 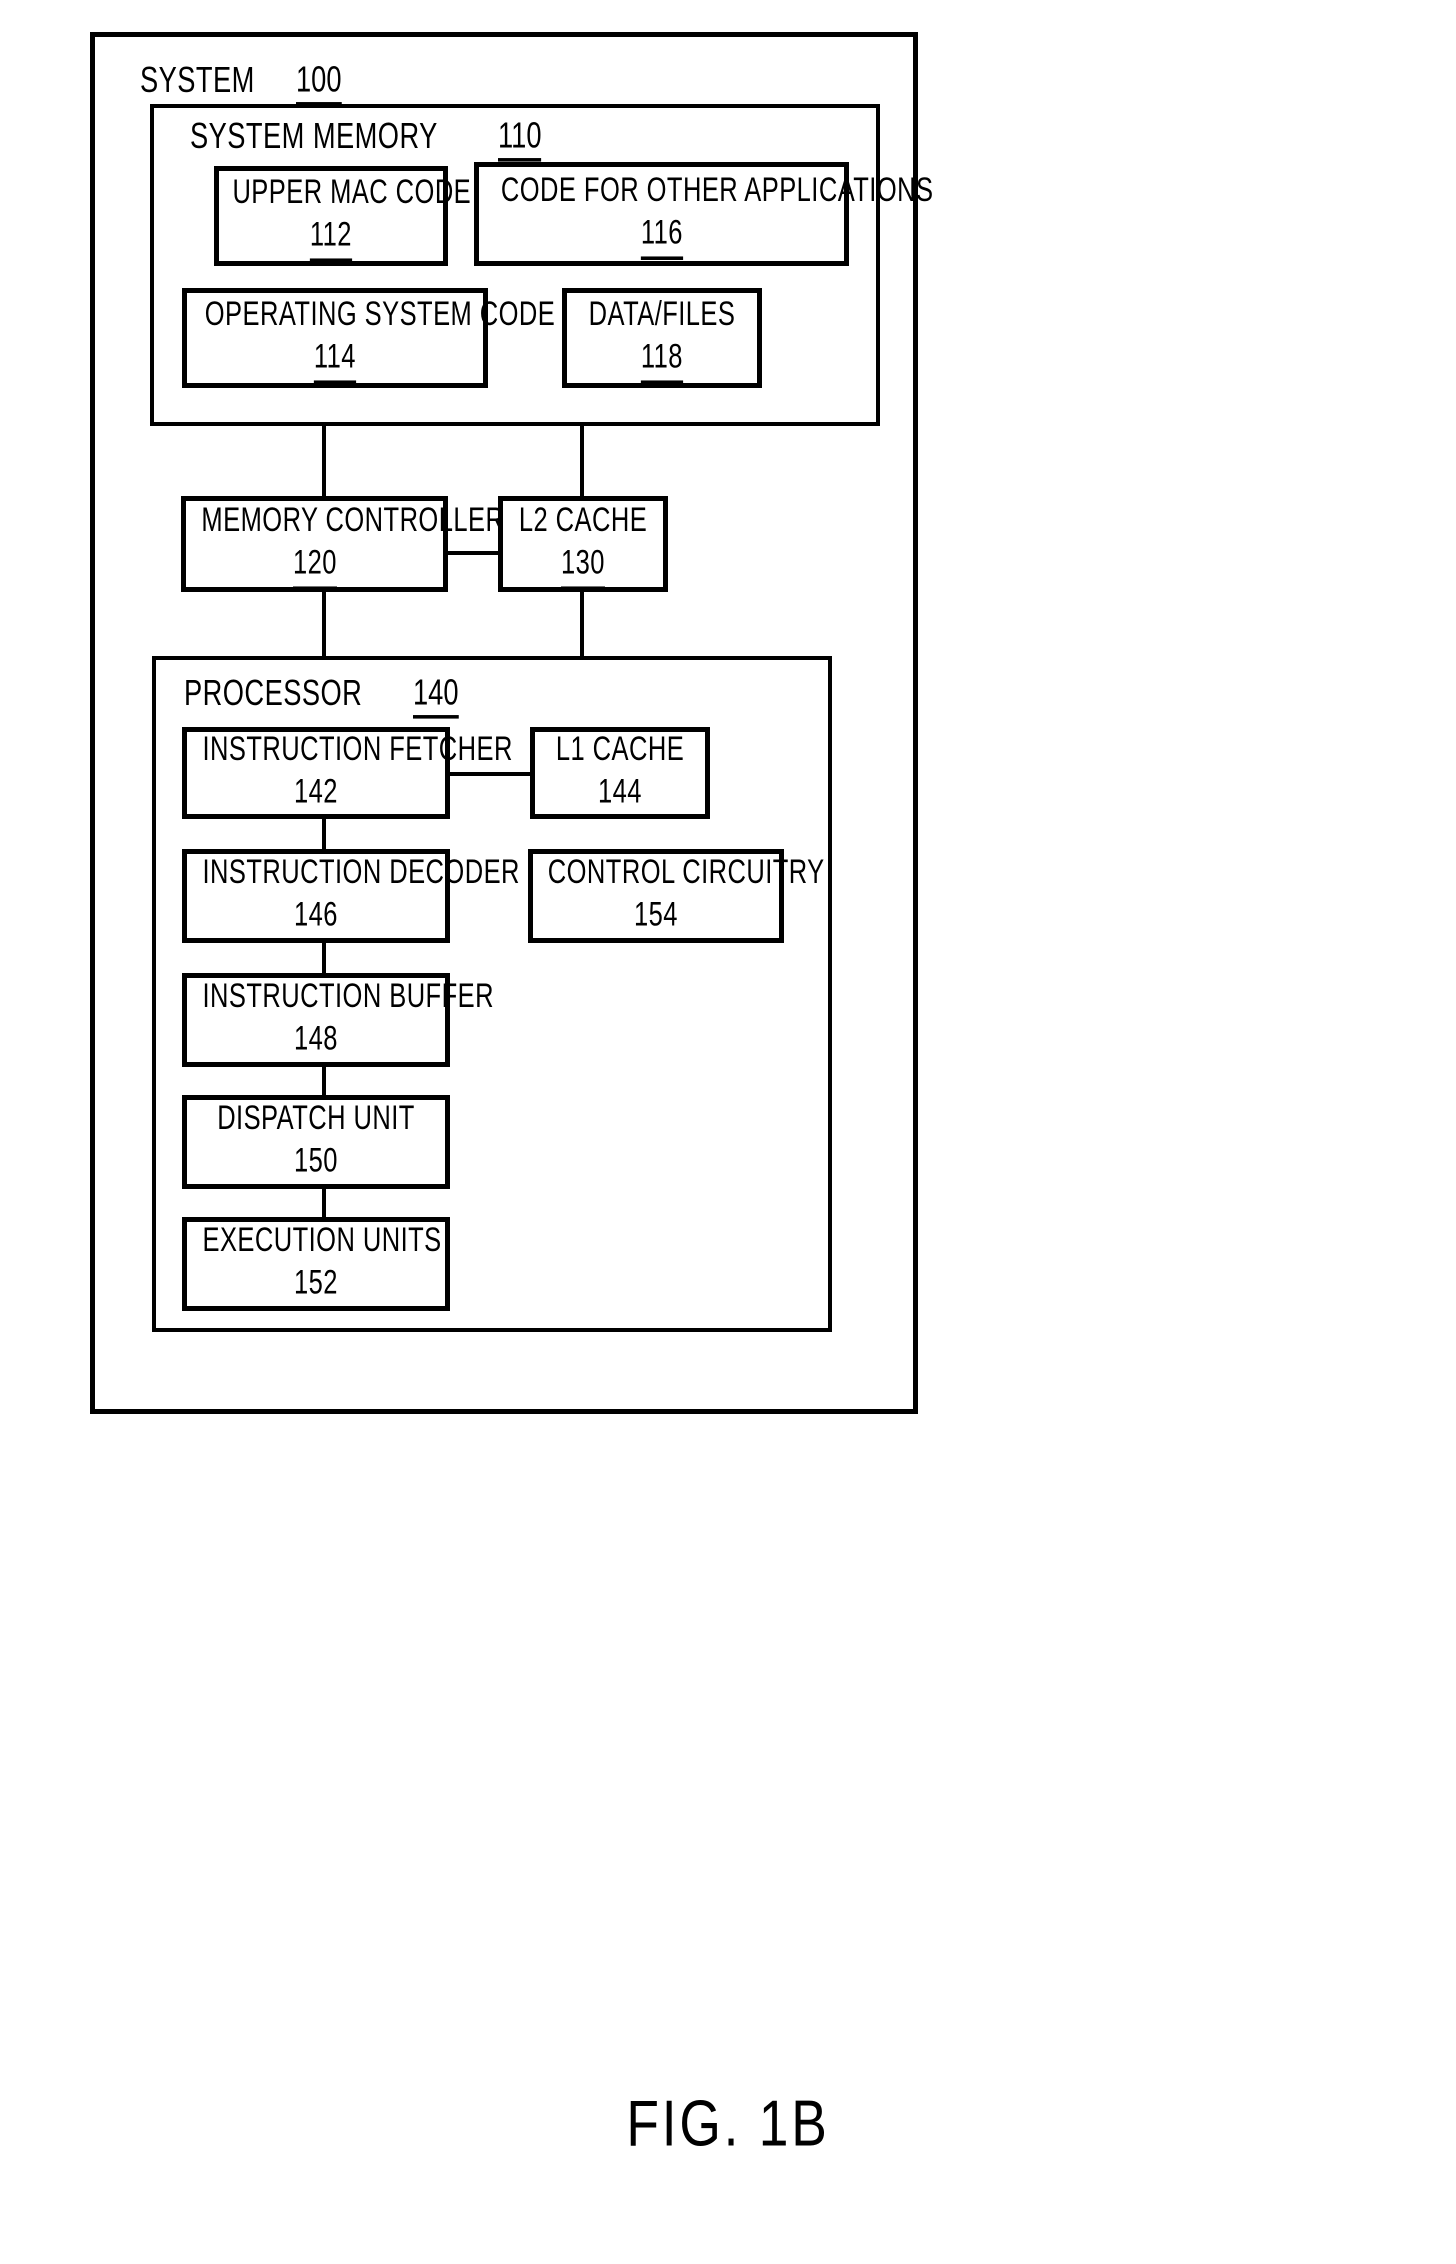 What do you see at coordinates (661, 360) in the screenshot?
I see `block-data-files-ref: 118` at bounding box center [661, 360].